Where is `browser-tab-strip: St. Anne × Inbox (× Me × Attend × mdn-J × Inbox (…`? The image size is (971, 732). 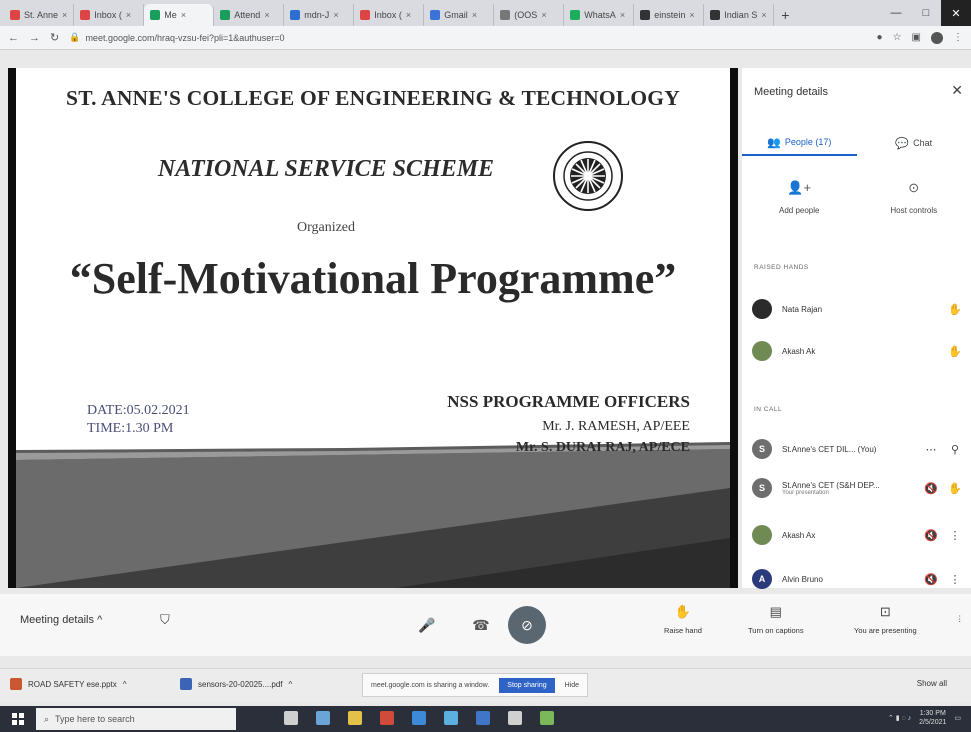 browser-tab-strip: St. Anne × Inbox (× Me × Attend × mdn-J × Inbox (… is located at coordinates (485, 13).